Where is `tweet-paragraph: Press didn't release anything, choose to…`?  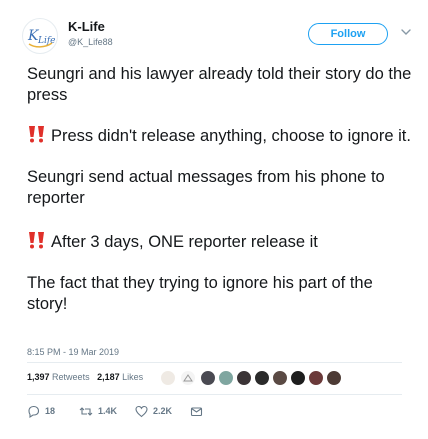 tweet-paragraph: Press didn't release anything, choose to… is located at coordinates (219, 136).